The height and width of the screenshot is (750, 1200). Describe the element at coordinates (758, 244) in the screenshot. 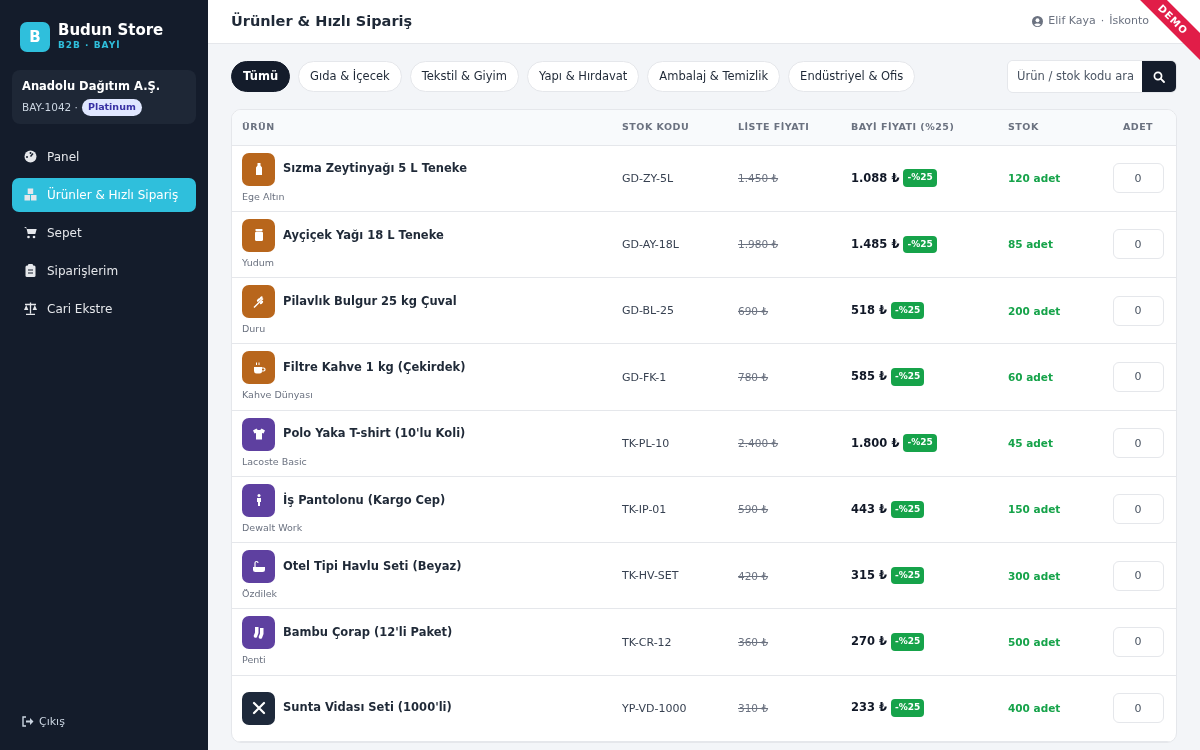

I see `list-price: 1.980 ₺` at that location.